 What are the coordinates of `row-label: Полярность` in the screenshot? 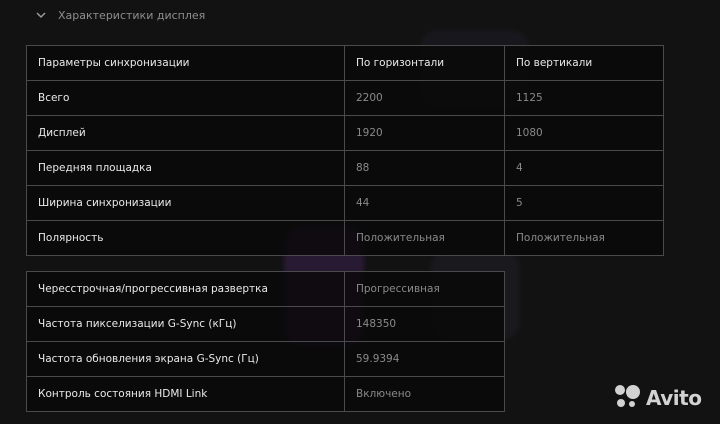 It's located at (185, 238).